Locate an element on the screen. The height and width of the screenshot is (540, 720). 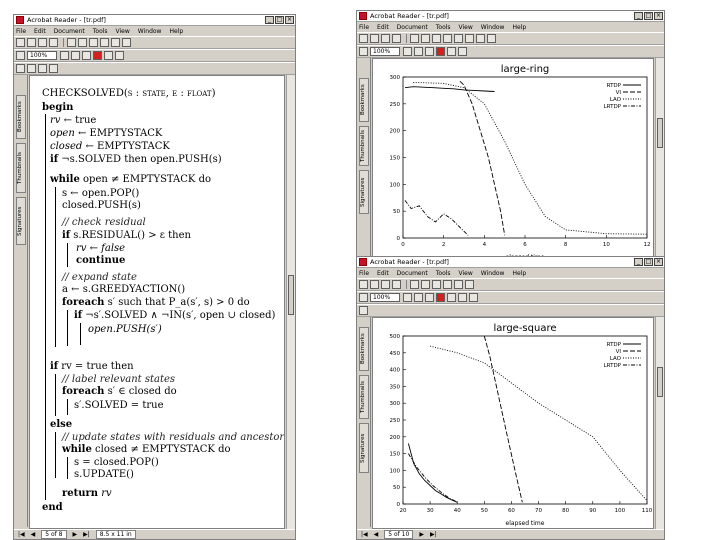
open-icon is located at coordinates (20, 42).